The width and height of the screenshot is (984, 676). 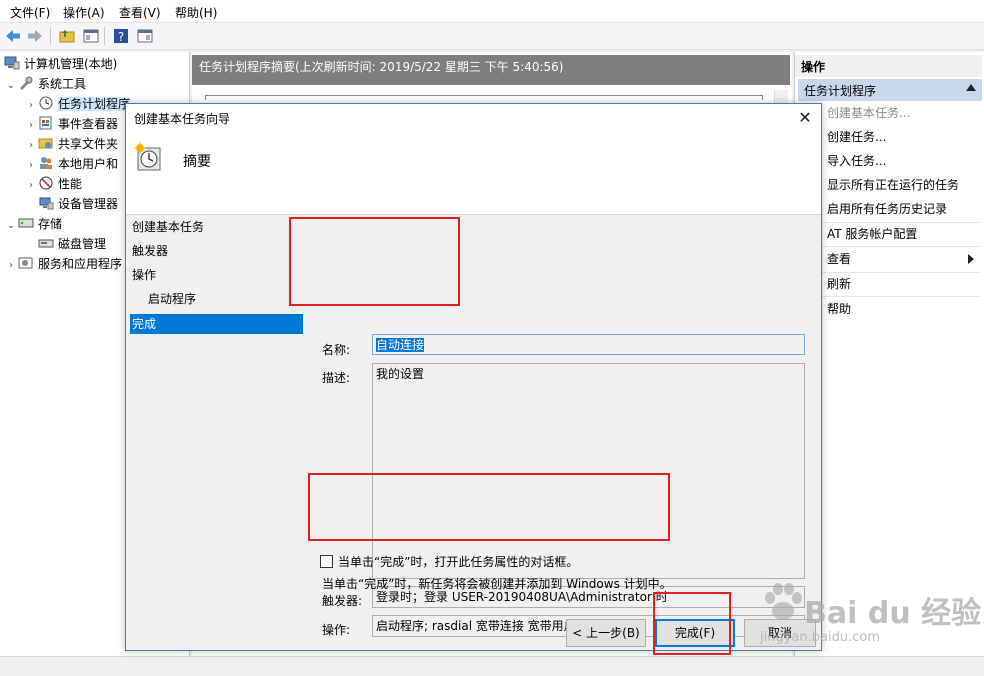 What do you see at coordinates (77, 105) in the screenshot?
I see `tree-item-task-scheduler: › 任务计划程序` at bounding box center [77, 105].